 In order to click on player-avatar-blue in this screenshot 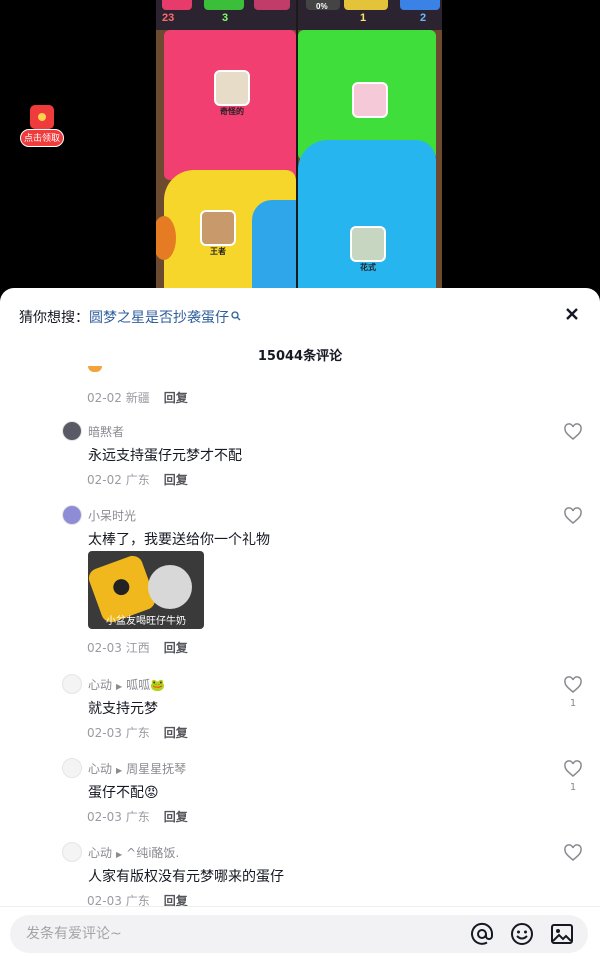, I will do `click(368, 244)`.